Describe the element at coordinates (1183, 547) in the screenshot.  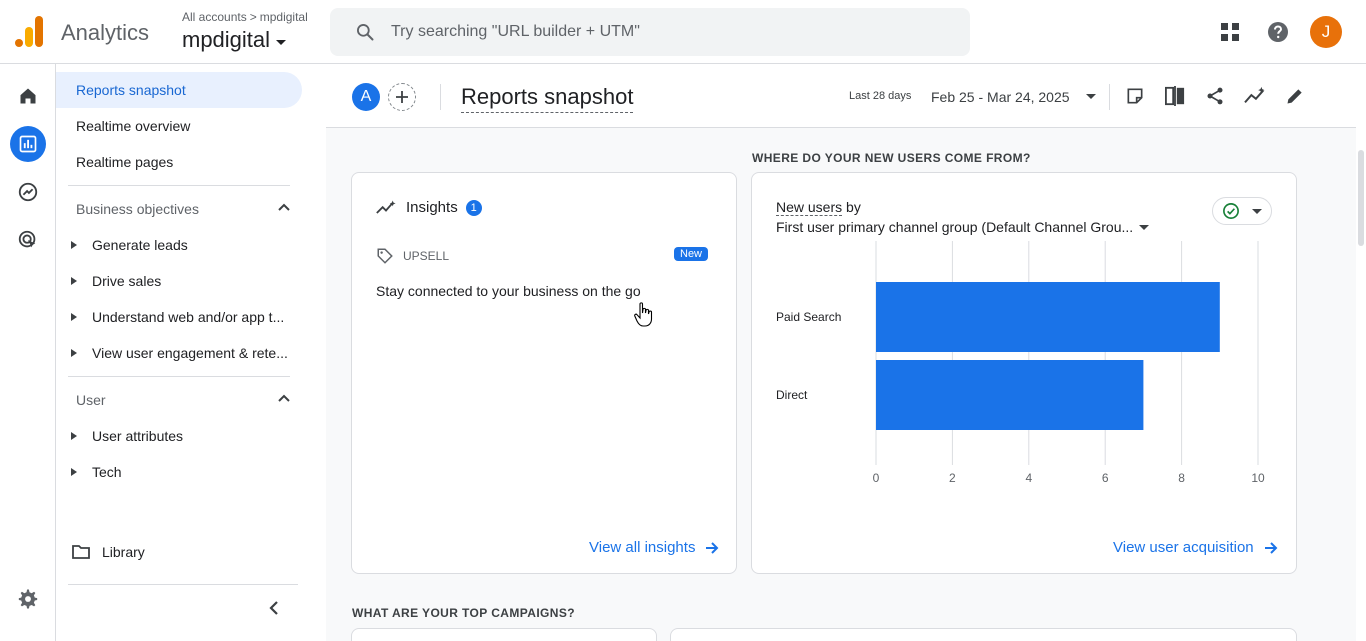
I see `link-label: View user acquisition` at that location.